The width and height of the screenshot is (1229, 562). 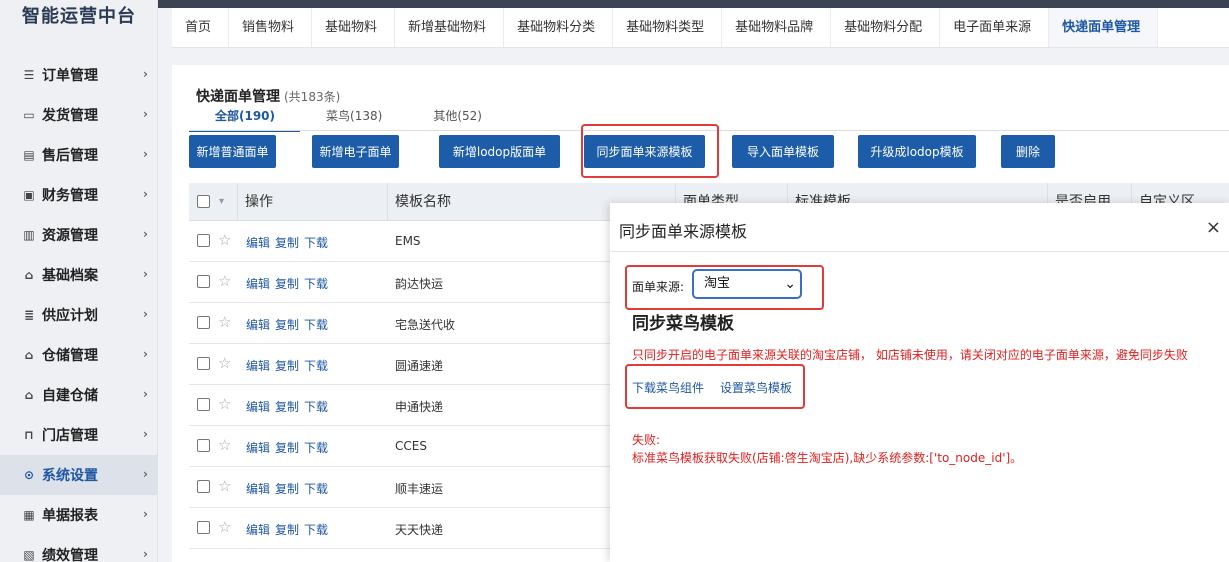 I want to click on download-cainiao-link: 下载菜鸟组件, so click(x=668, y=387).